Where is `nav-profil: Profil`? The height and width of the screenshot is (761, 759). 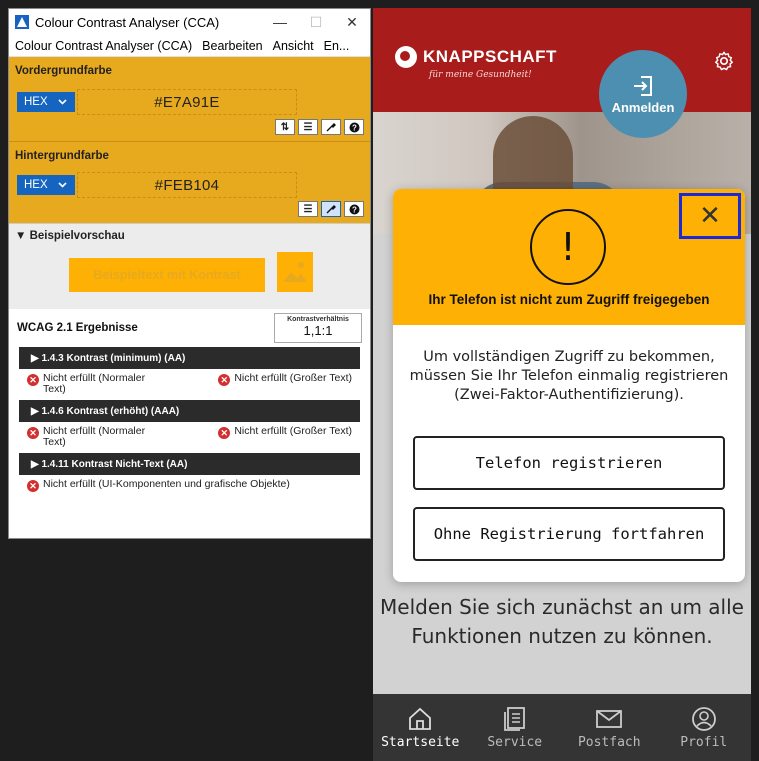
nav-profil: Profil is located at coordinates (704, 728).